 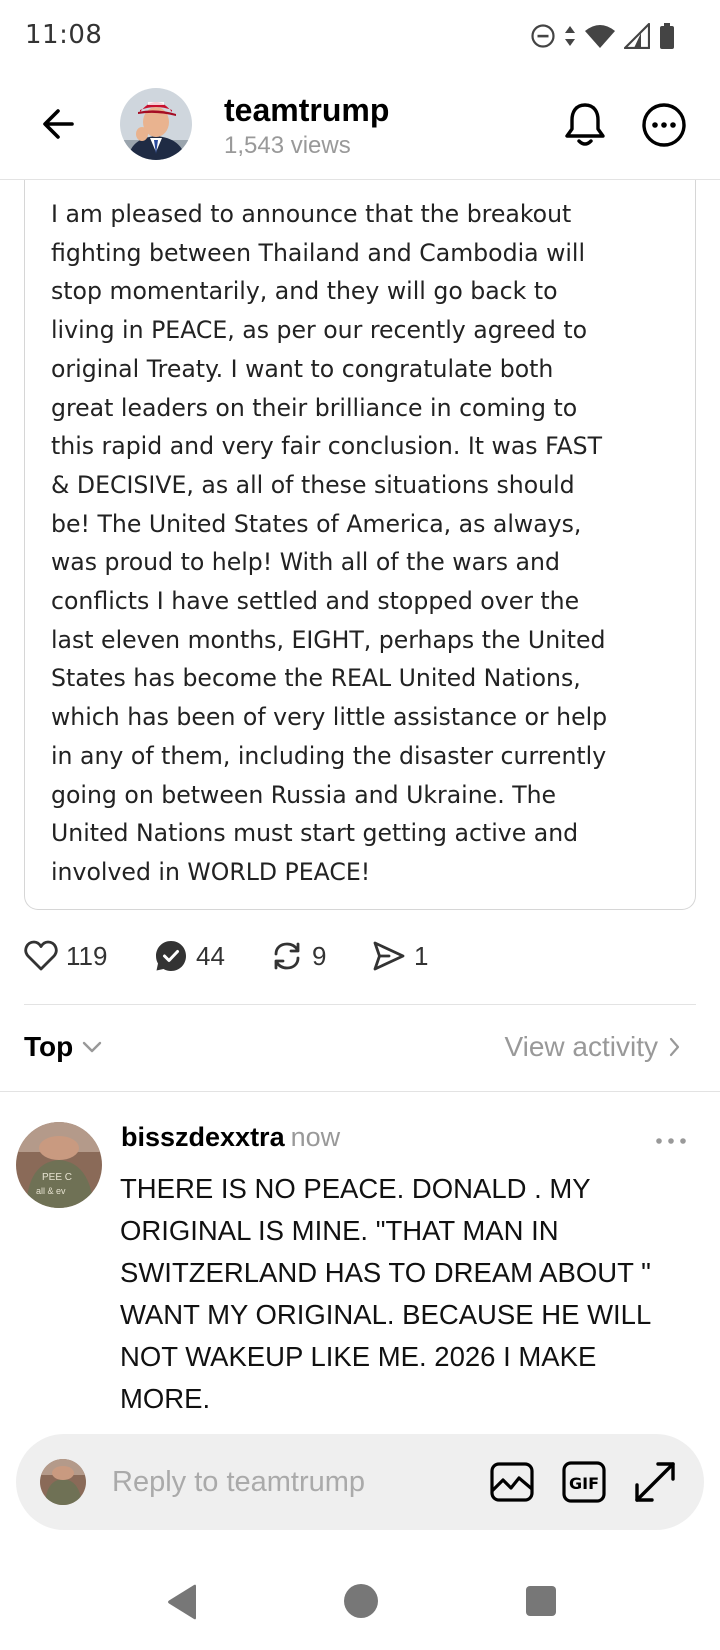 What do you see at coordinates (581, 1046) in the screenshot?
I see `view-activity-label: View activity` at bounding box center [581, 1046].